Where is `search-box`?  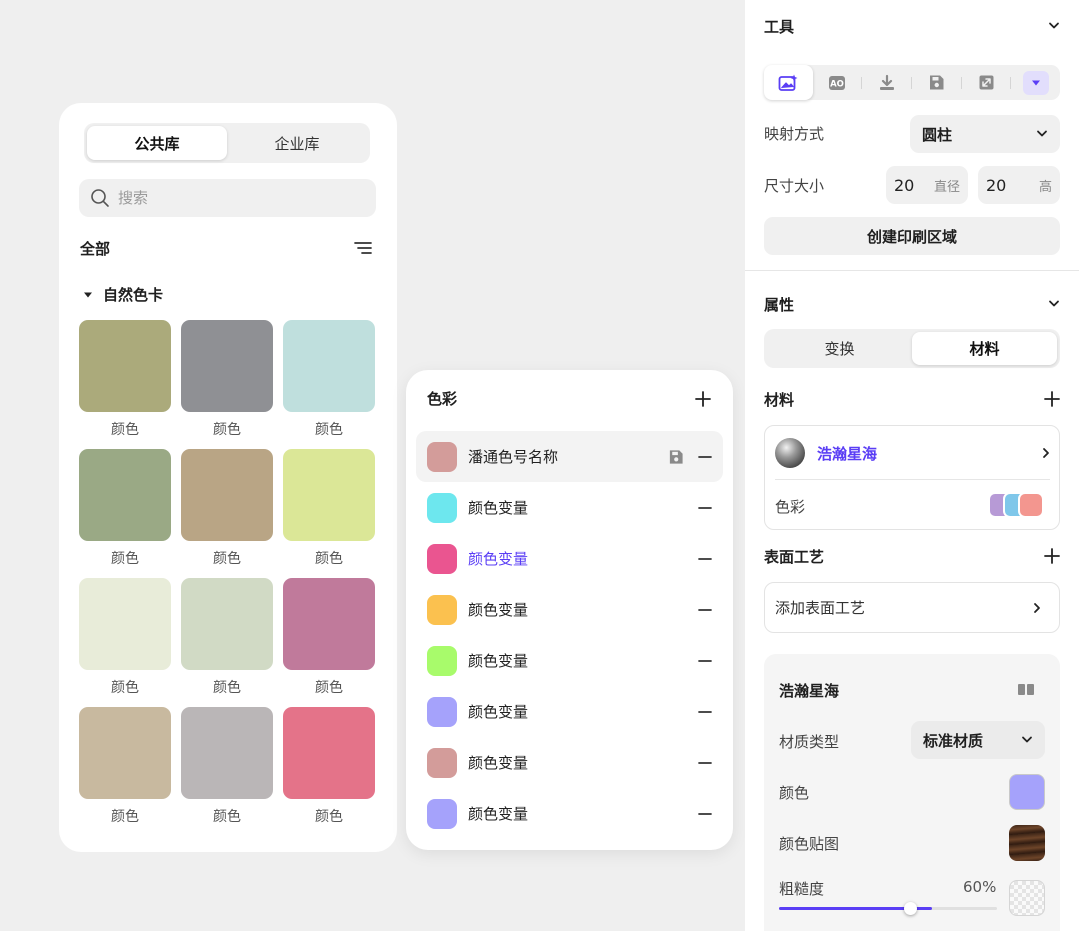 search-box is located at coordinates (227, 198).